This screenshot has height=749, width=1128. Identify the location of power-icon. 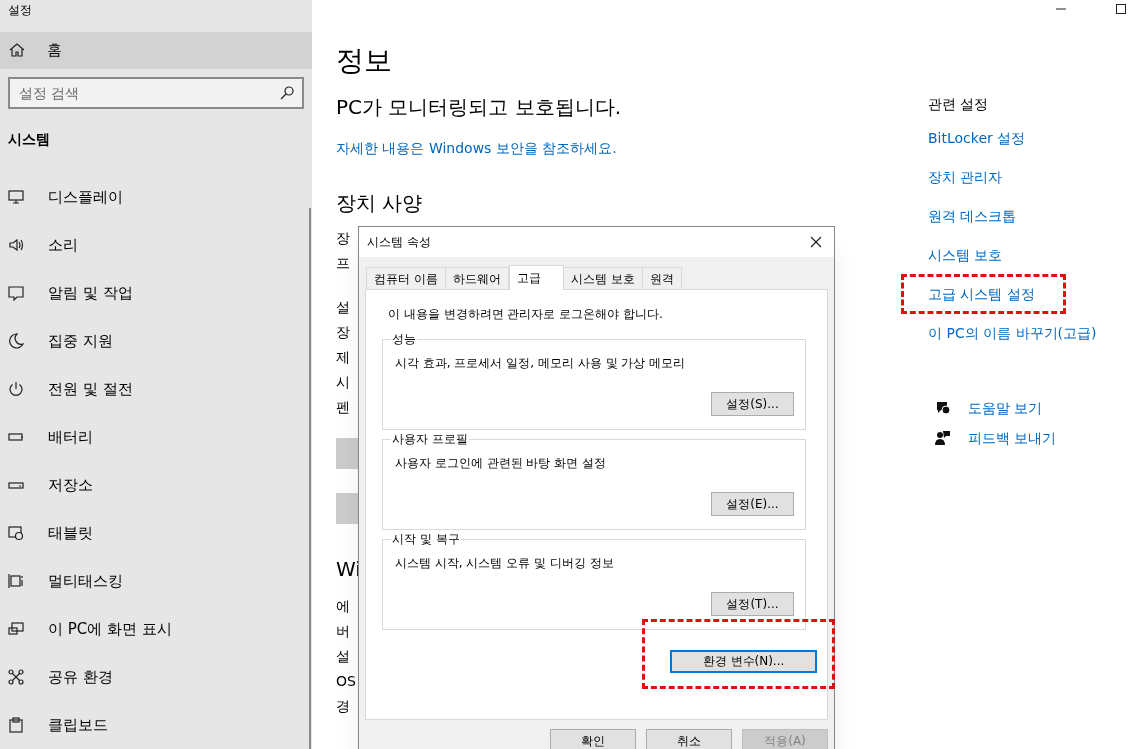
(16, 389).